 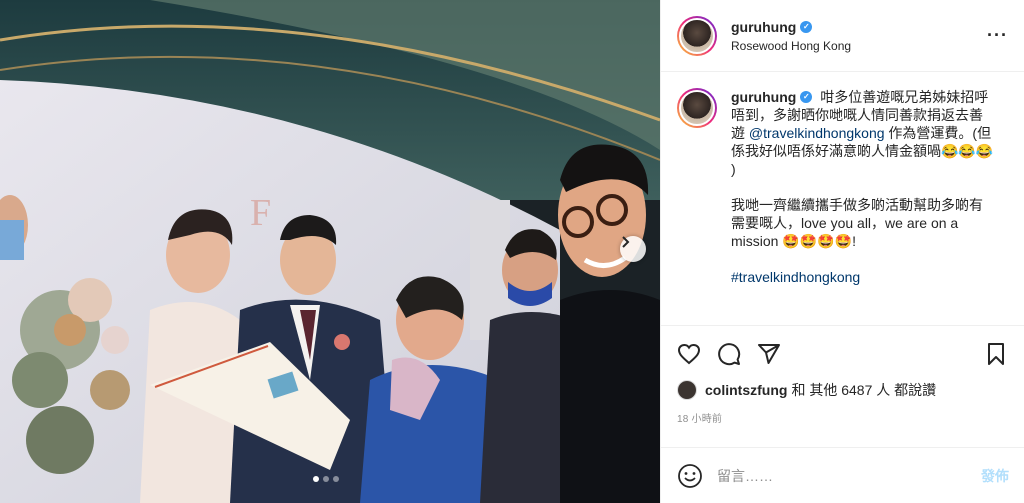 I want to click on liker-username-link: colintszfung, so click(x=746, y=390).